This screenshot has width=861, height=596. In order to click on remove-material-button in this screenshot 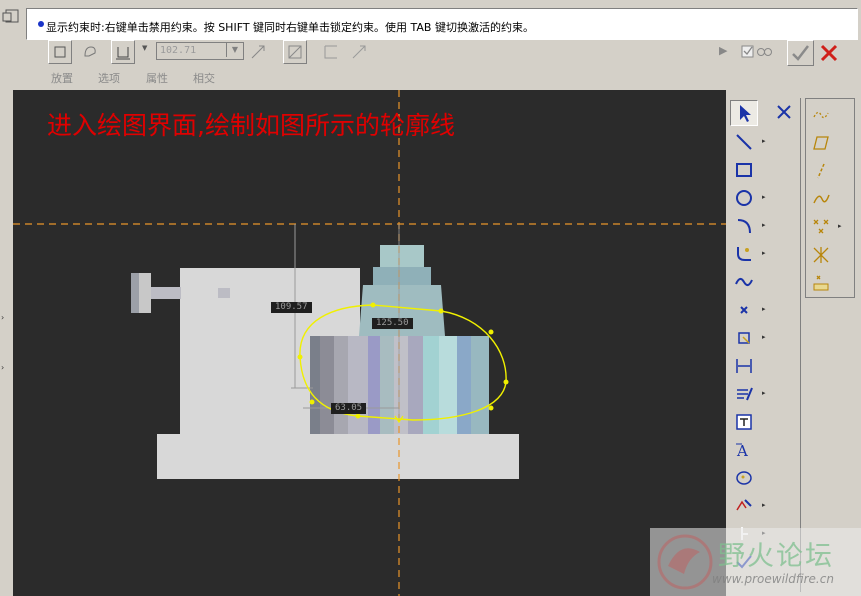, I will do `click(295, 52)`.